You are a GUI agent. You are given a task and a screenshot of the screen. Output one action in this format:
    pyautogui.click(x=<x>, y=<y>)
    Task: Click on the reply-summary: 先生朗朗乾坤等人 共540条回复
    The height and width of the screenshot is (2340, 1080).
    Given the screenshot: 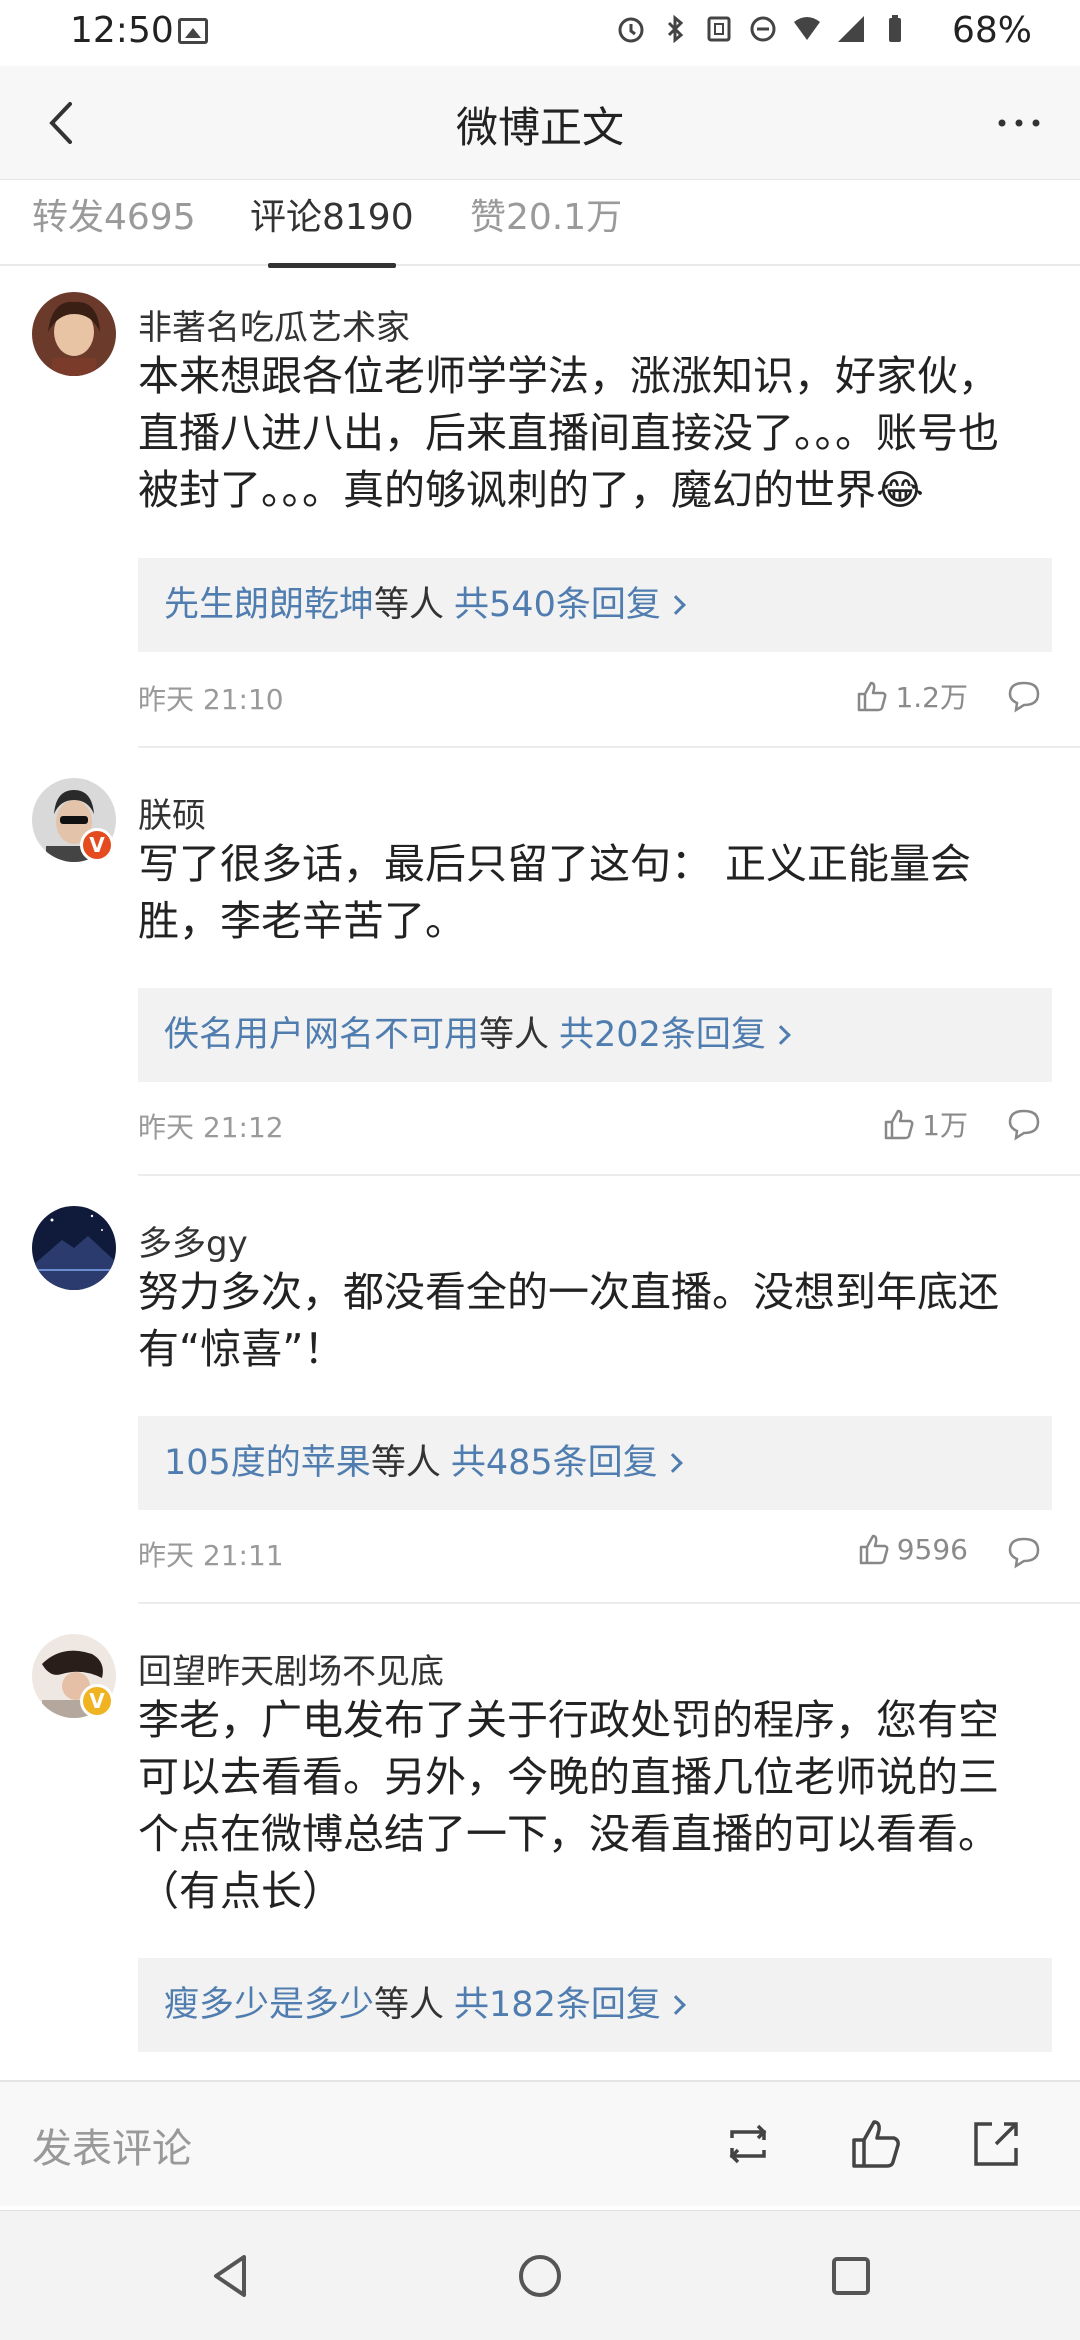 What is the action you would take?
    pyautogui.click(x=595, y=605)
    